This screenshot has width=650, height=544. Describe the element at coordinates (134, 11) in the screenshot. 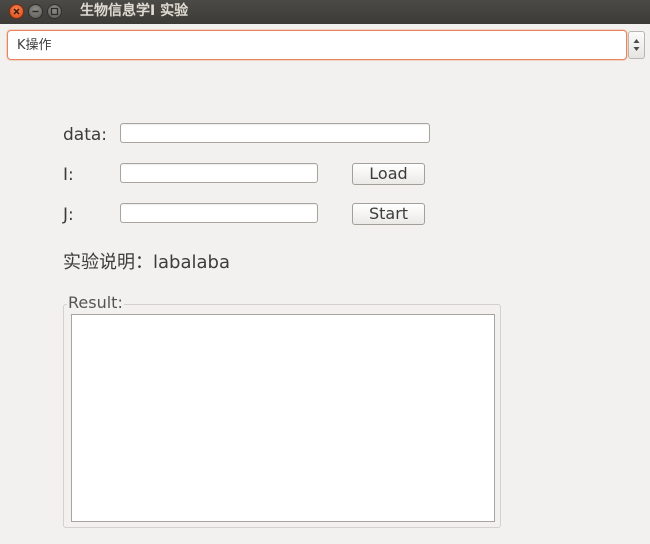

I see `window-title: 生物信息学I 实验` at that location.